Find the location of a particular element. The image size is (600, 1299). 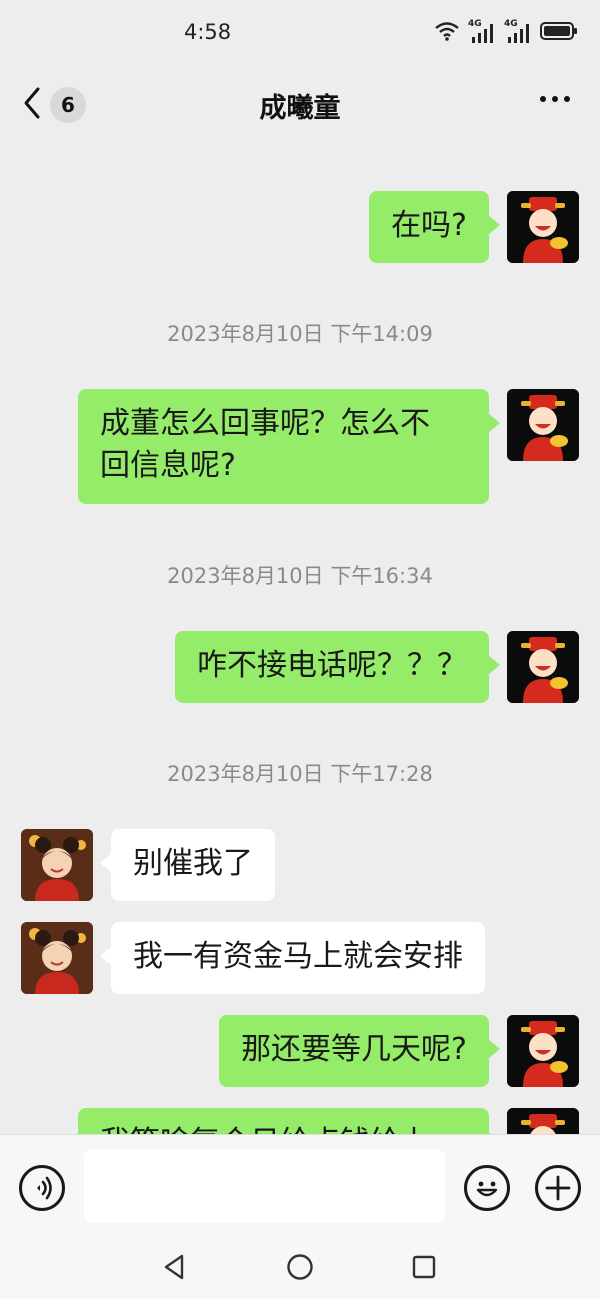

status-time: 4:58 is located at coordinates (208, 32).